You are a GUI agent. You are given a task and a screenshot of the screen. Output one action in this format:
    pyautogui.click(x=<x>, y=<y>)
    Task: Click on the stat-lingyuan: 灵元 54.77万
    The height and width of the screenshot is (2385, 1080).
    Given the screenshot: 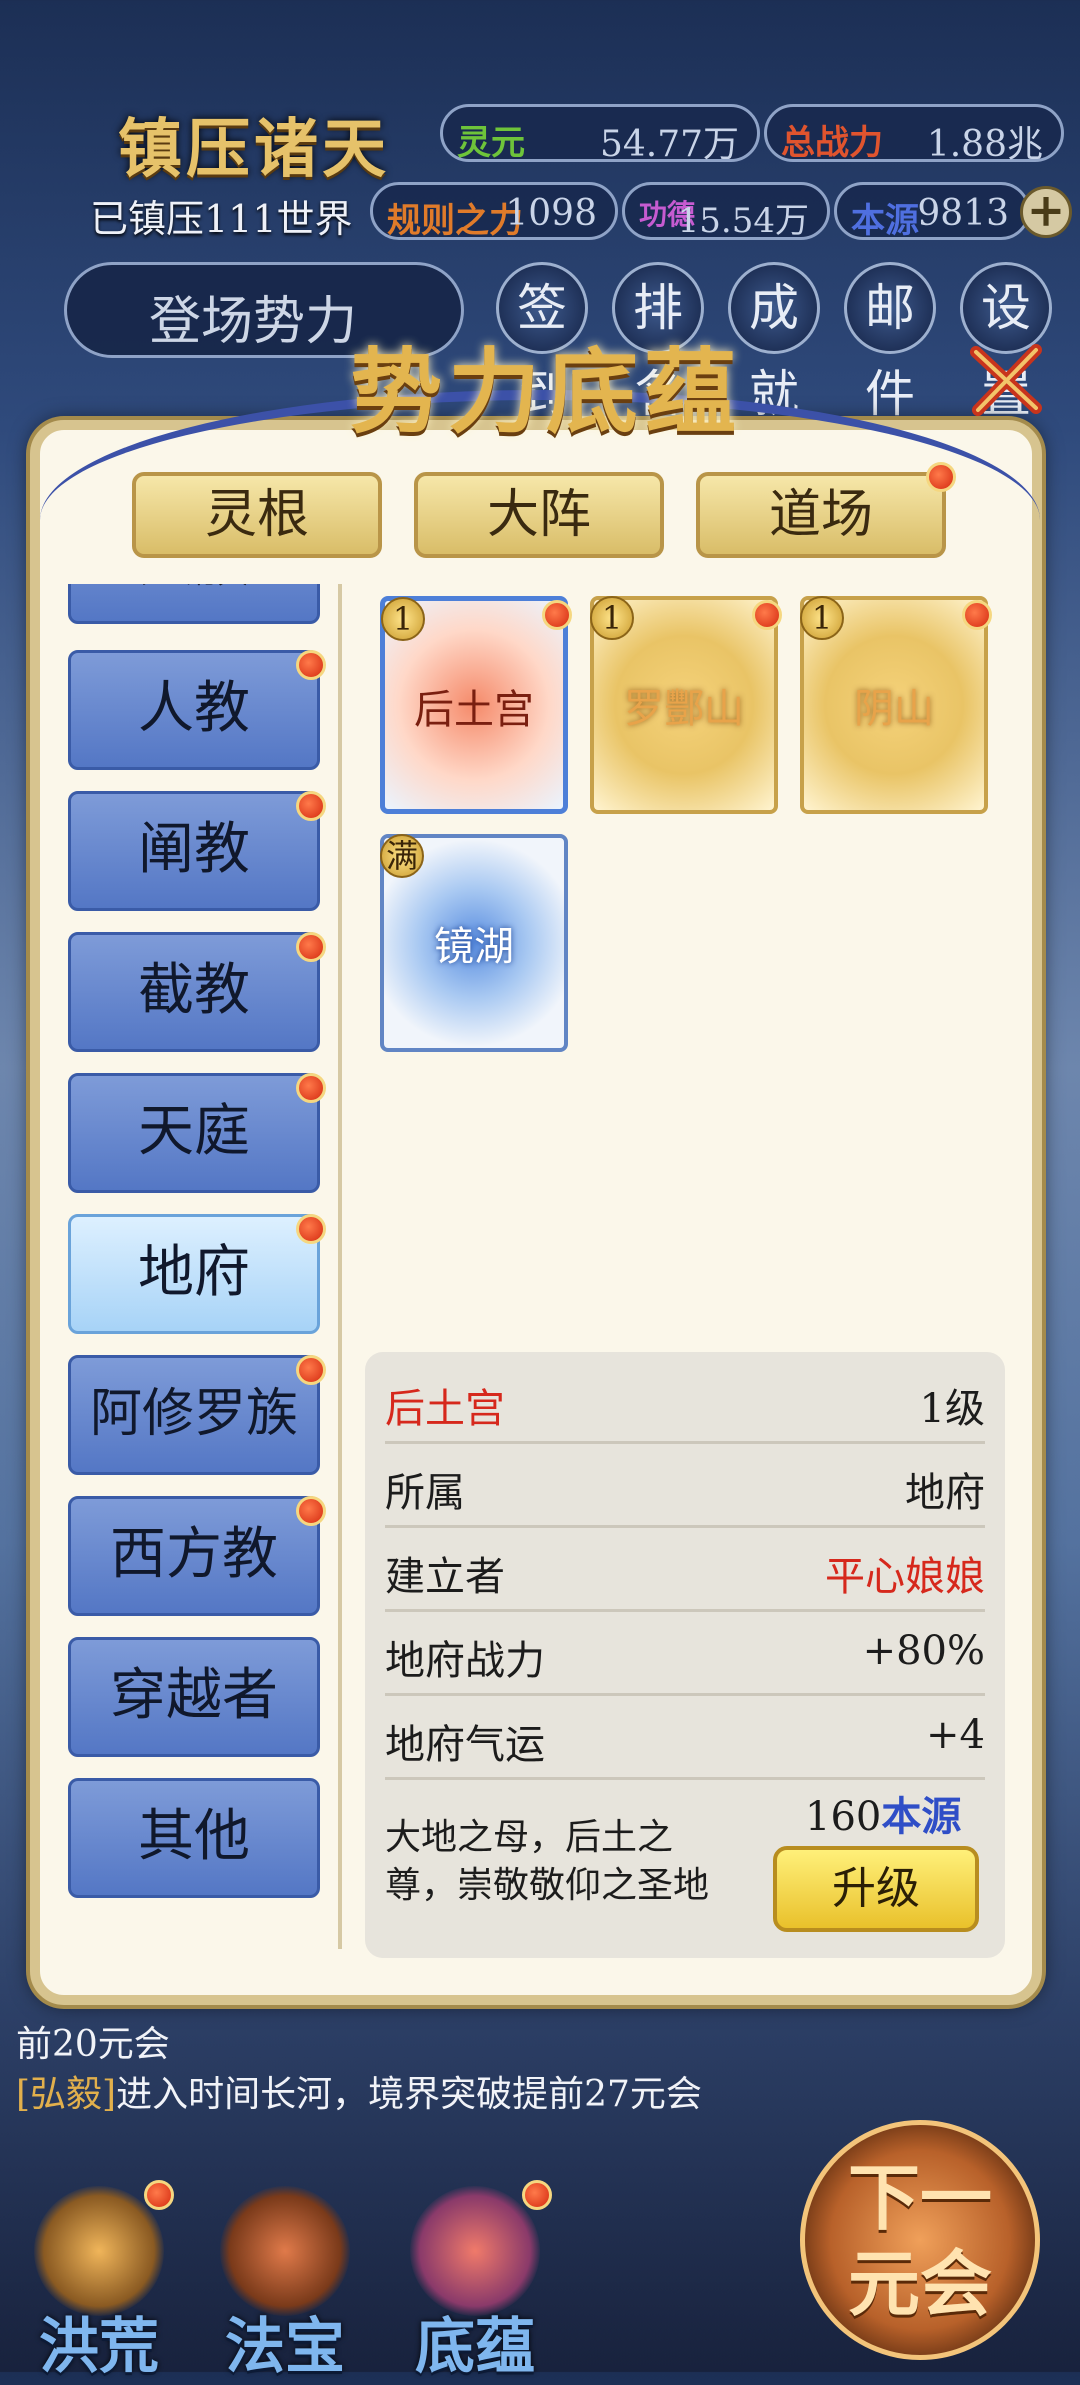 What is the action you would take?
    pyautogui.click(x=600, y=134)
    